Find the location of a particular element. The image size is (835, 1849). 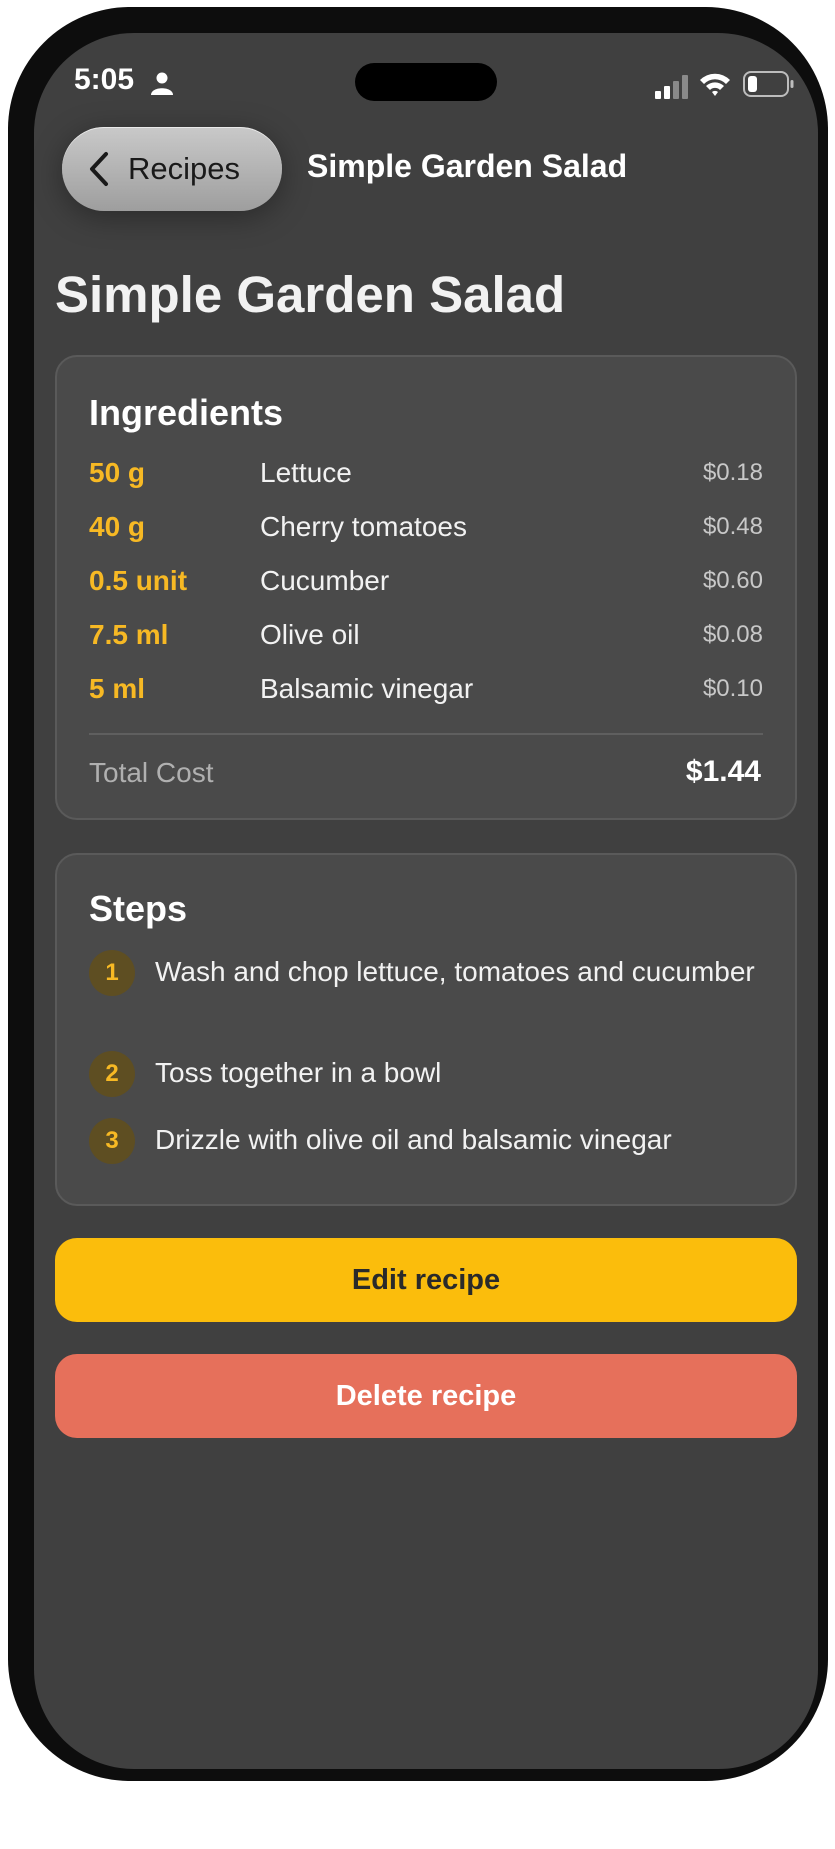

ingredient-row: 0.5 unit Cucumber $0.60 is located at coordinates (426, 587).